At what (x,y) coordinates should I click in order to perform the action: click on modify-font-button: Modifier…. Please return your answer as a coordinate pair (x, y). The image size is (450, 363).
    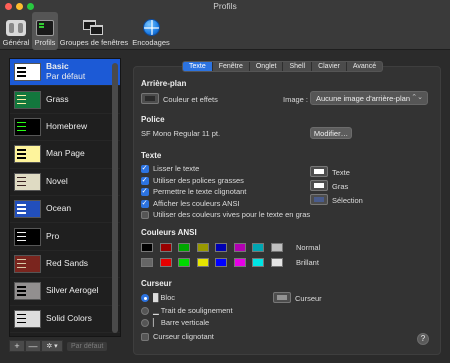
    Looking at the image, I should click on (331, 133).